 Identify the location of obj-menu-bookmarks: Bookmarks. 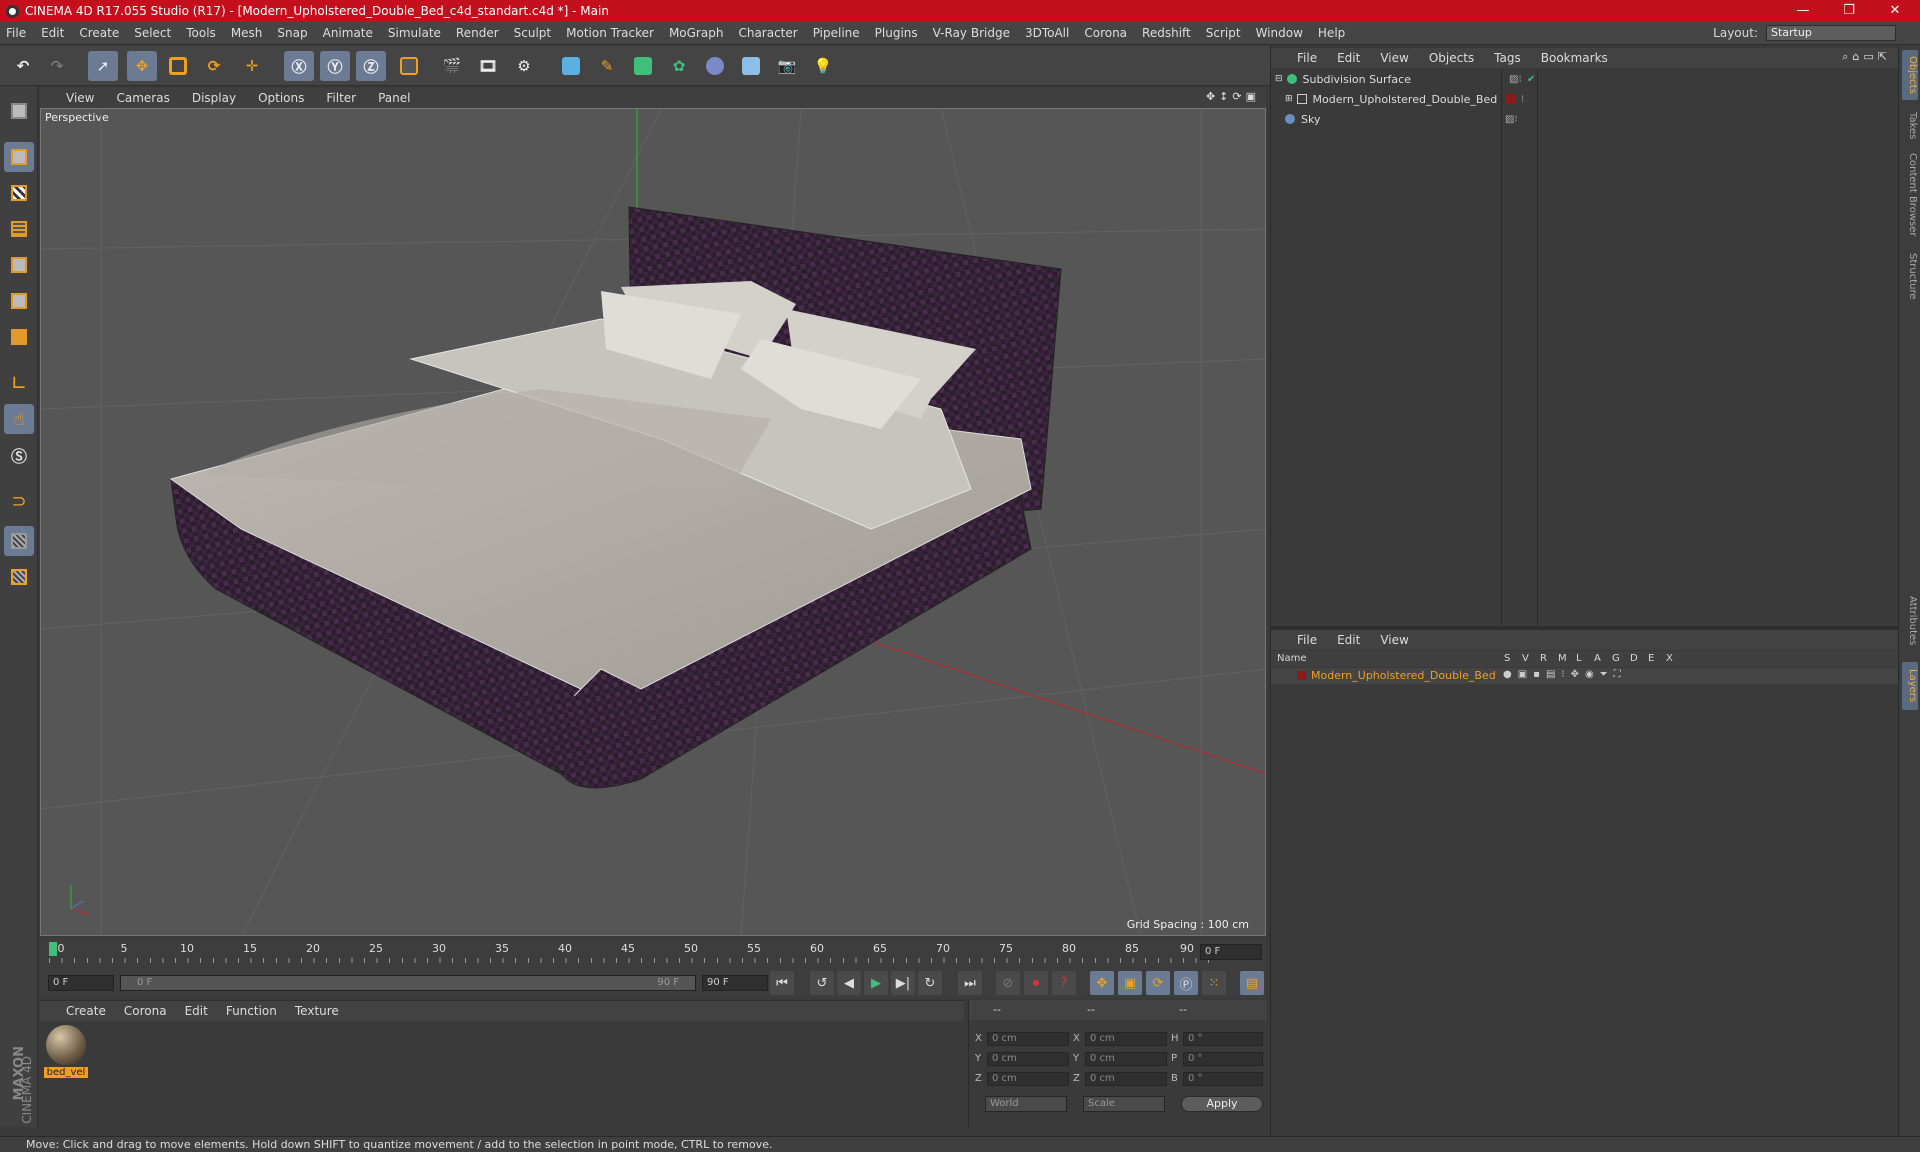
(1574, 58).